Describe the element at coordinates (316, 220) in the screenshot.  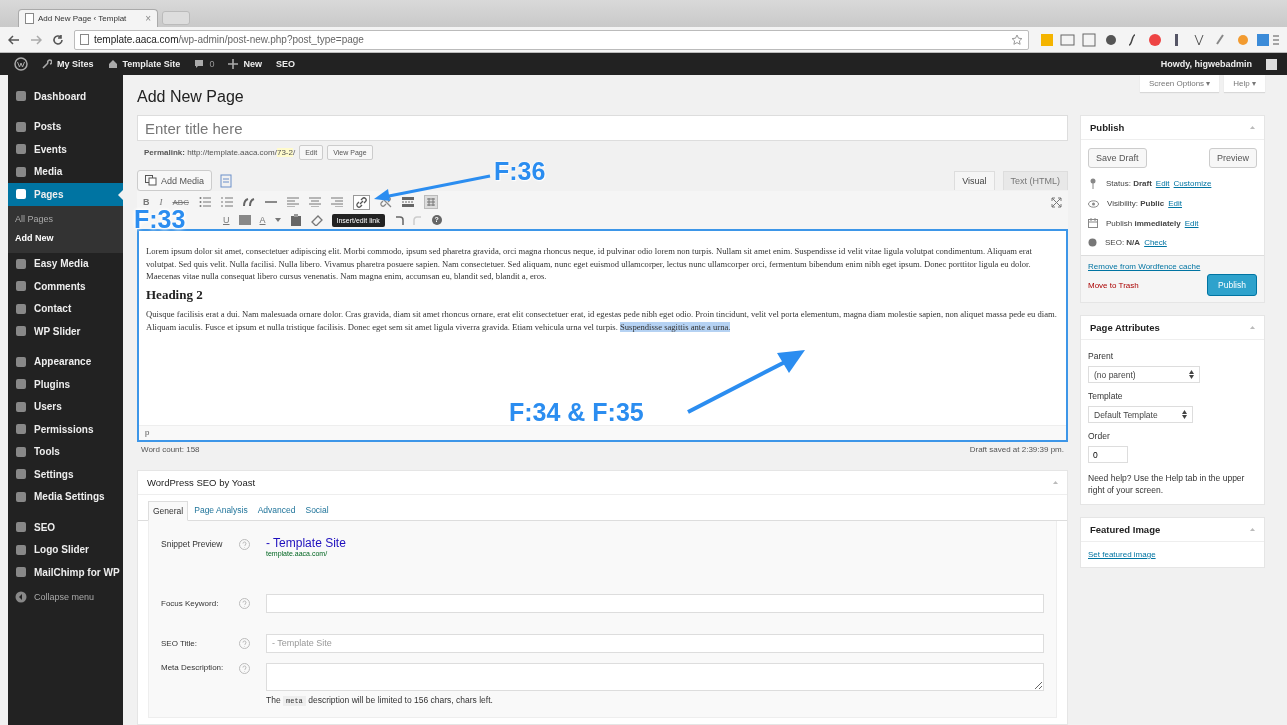
I see `eraser-icon` at that location.